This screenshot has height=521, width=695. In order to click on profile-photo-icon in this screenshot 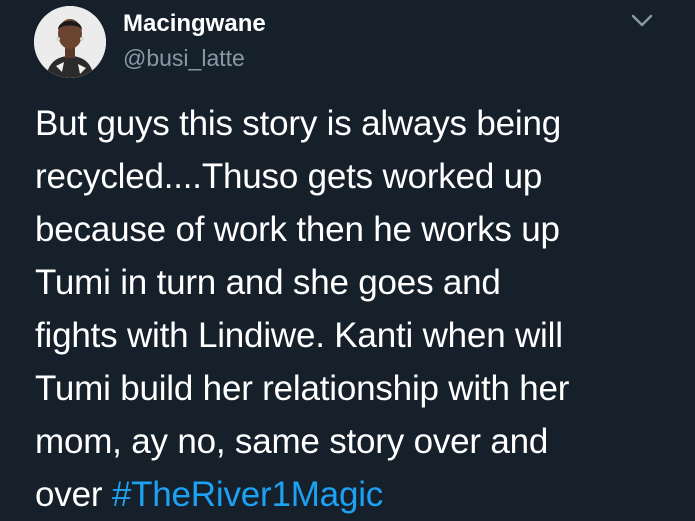, I will do `click(70, 42)`.